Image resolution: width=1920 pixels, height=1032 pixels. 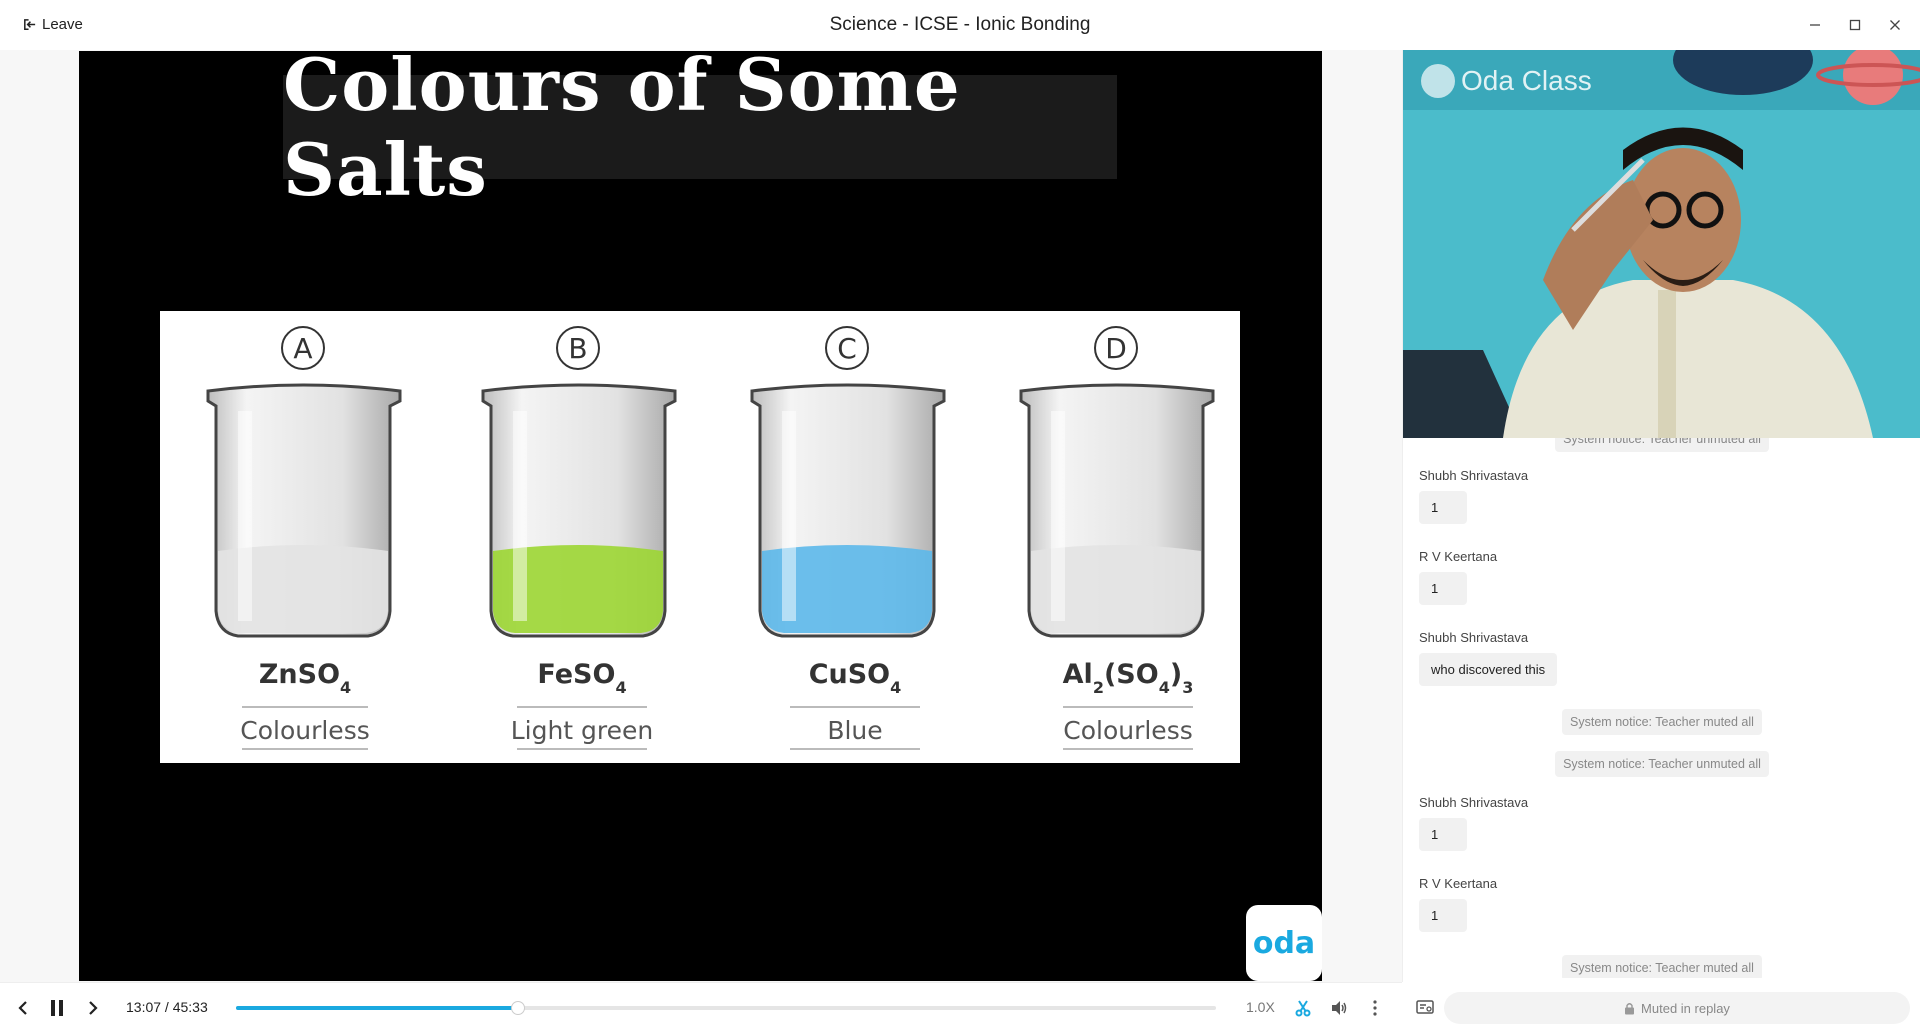 I want to click on chat-settings-button, so click(x=1425, y=1007).